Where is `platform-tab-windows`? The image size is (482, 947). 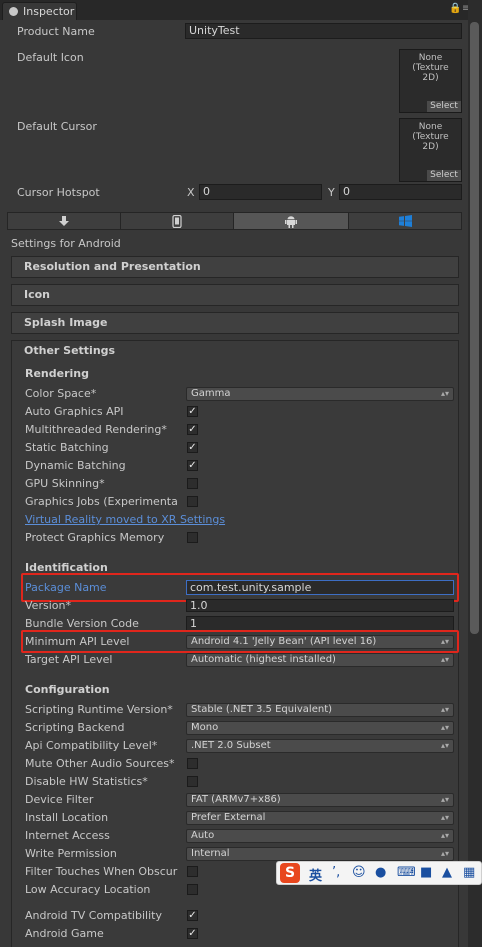 platform-tab-windows is located at coordinates (405, 221).